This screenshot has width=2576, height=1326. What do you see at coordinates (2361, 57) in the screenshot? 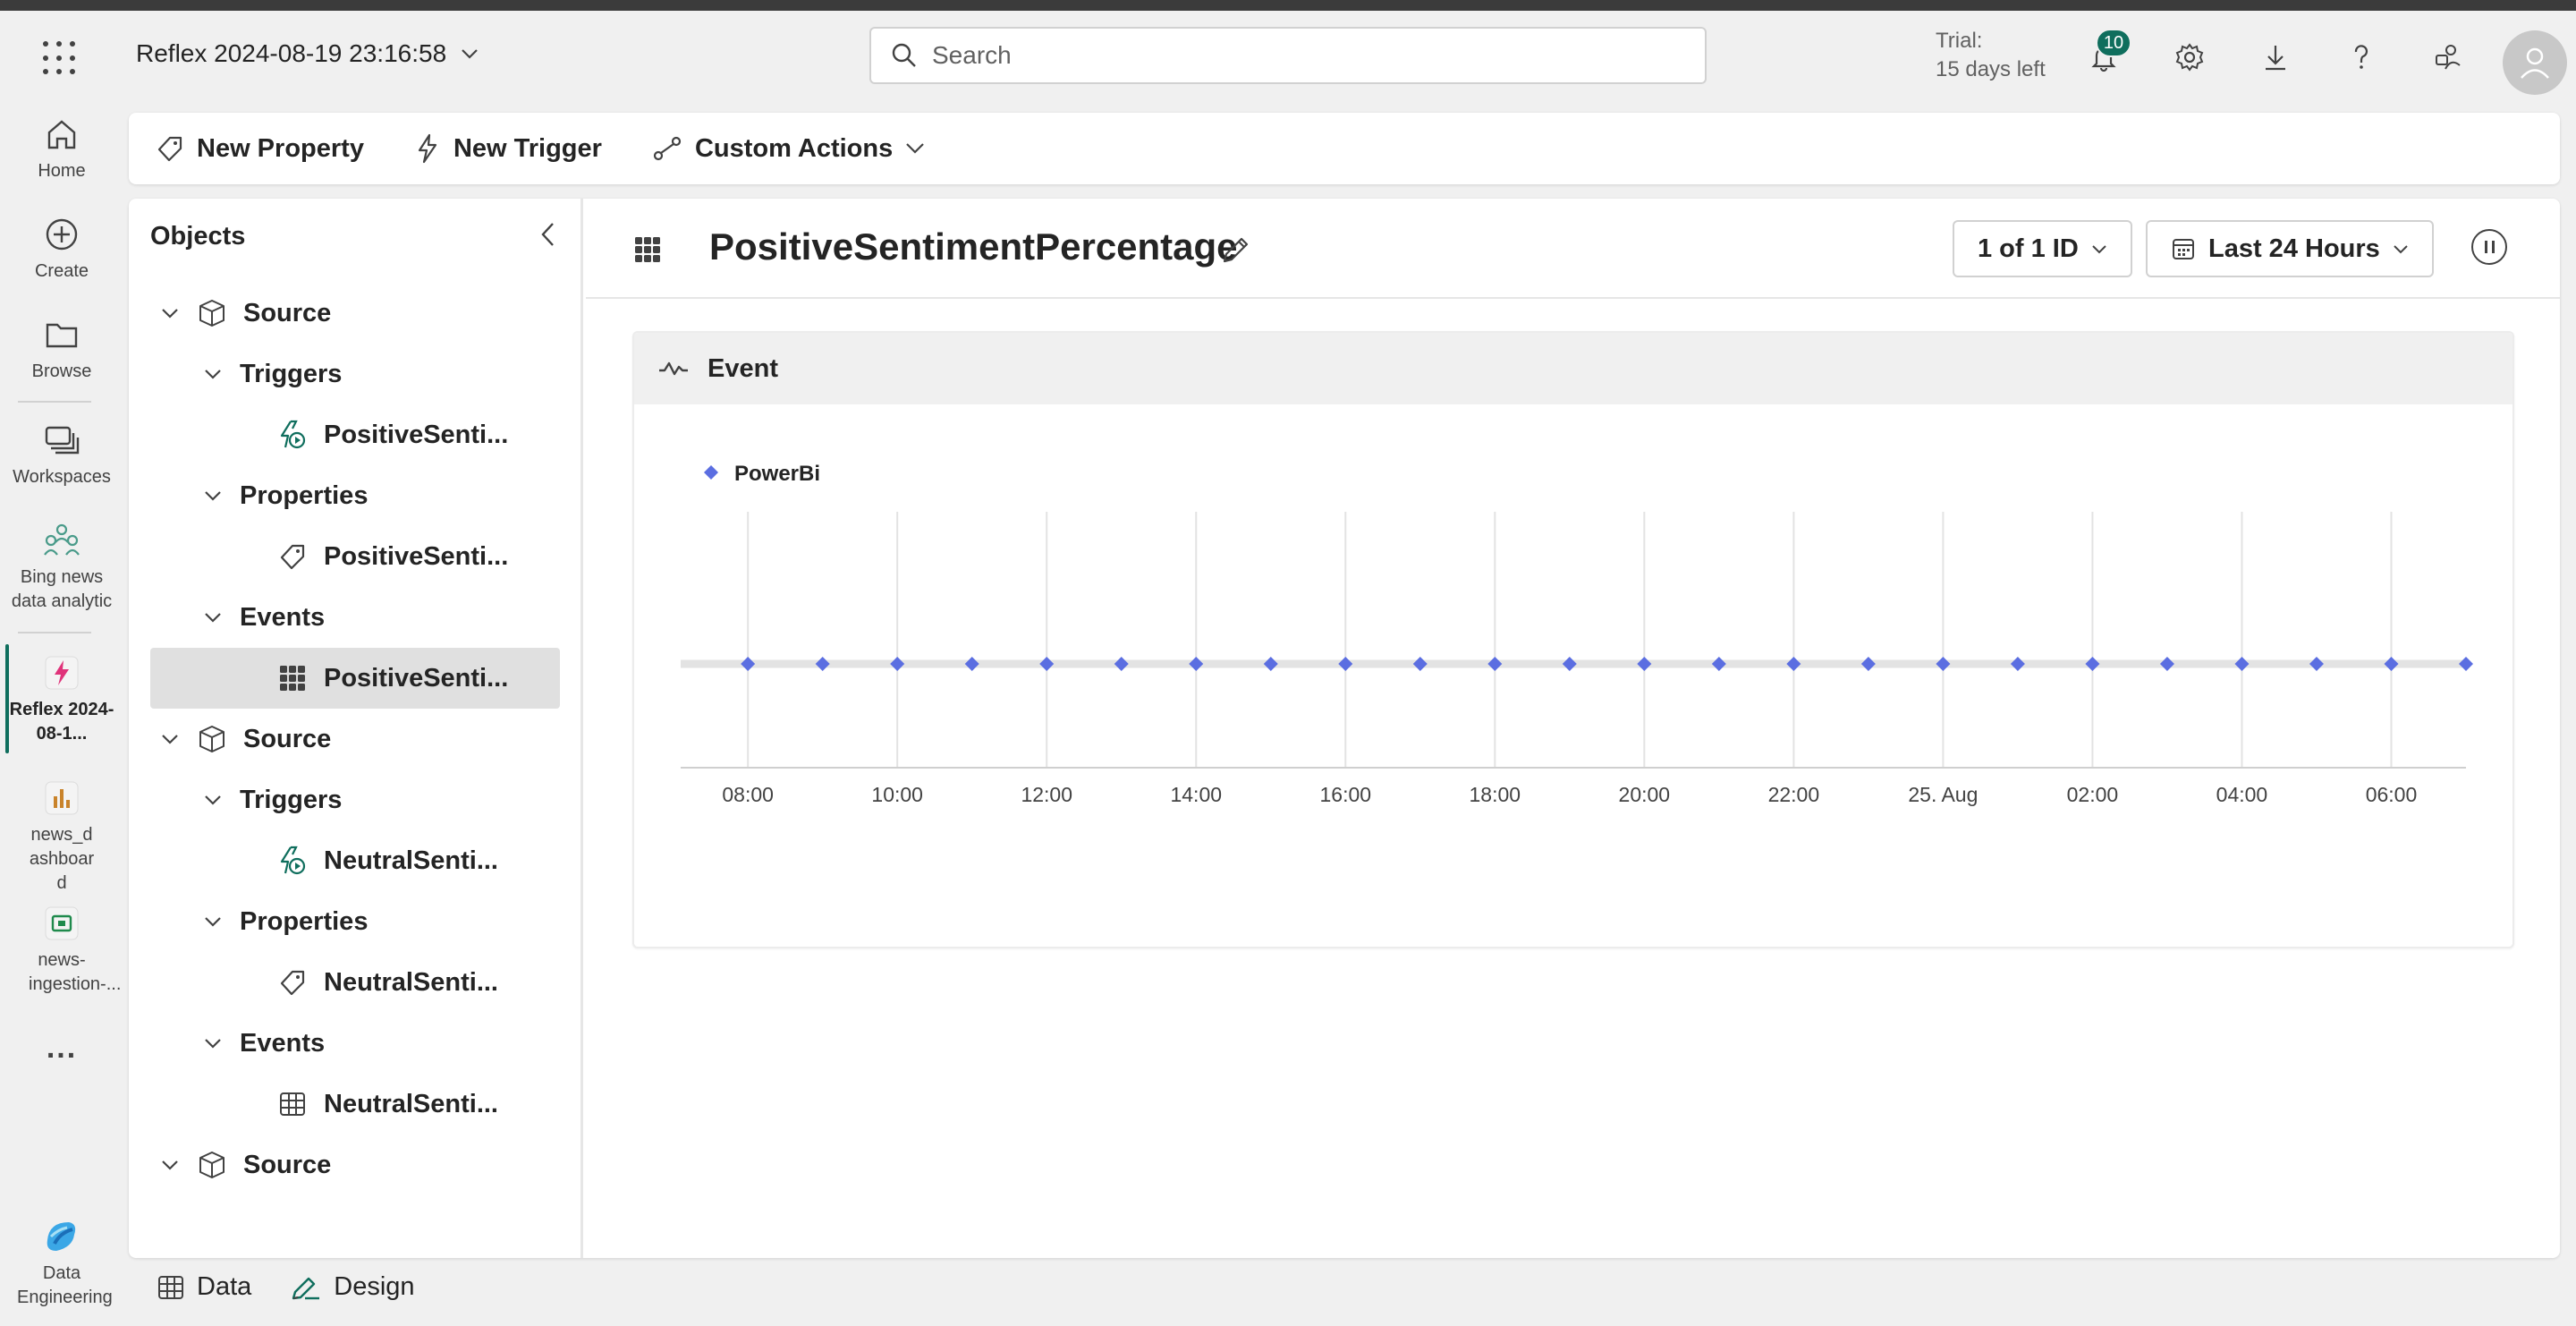
I see `help-button` at bounding box center [2361, 57].